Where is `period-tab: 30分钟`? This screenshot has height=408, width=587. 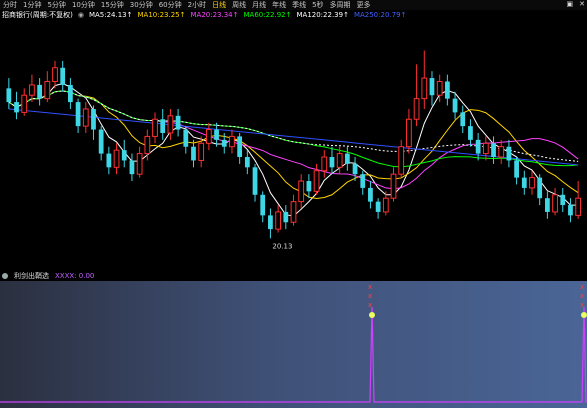 period-tab: 30分钟 is located at coordinates (141, 5).